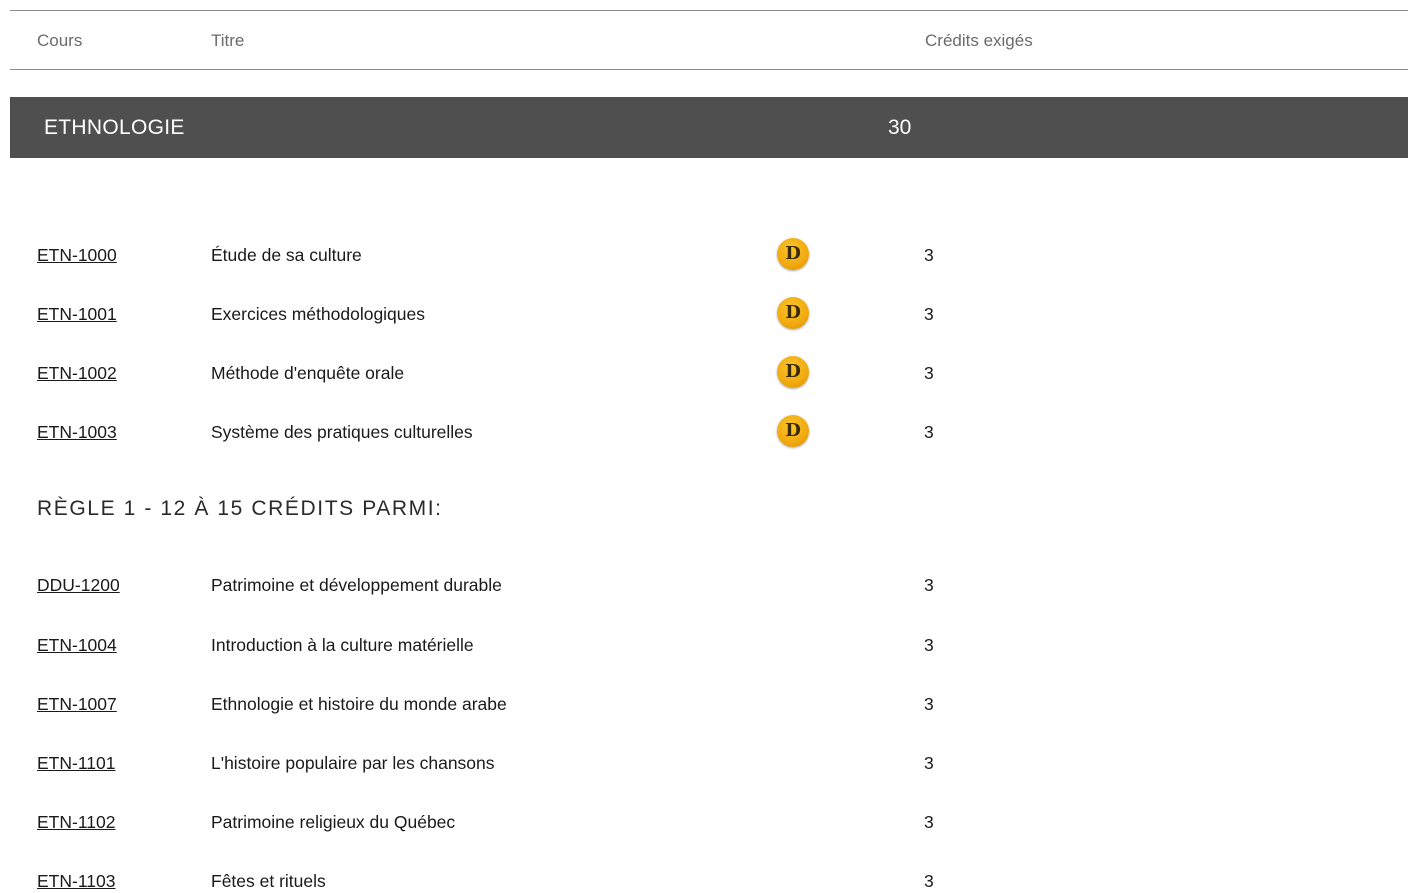  What do you see at coordinates (359, 704) in the screenshot?
I see `course-title: Ethnologie et histoire du monde arabe` at bounding box center [359, 704].